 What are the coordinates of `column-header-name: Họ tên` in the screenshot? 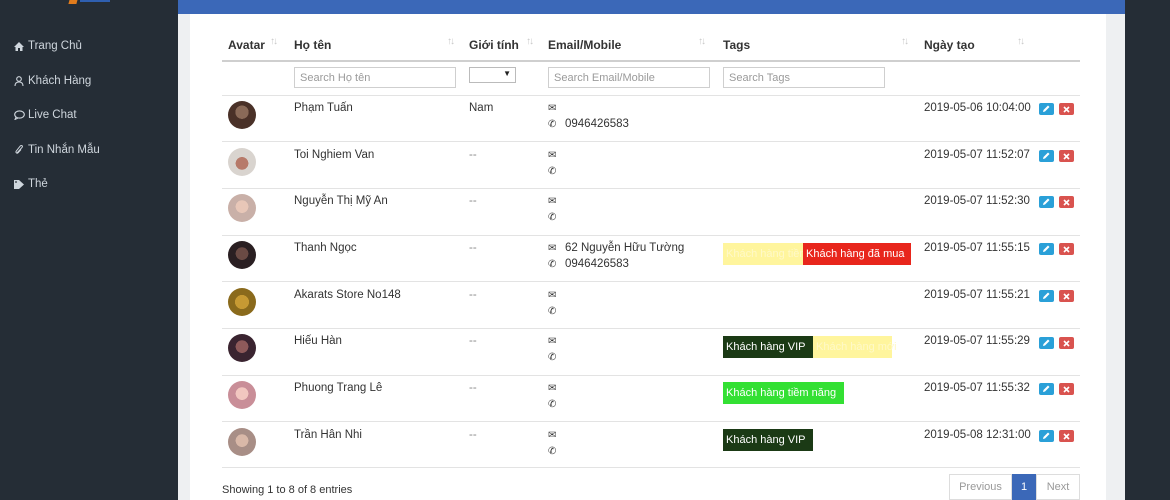 It's located at (312, 45).